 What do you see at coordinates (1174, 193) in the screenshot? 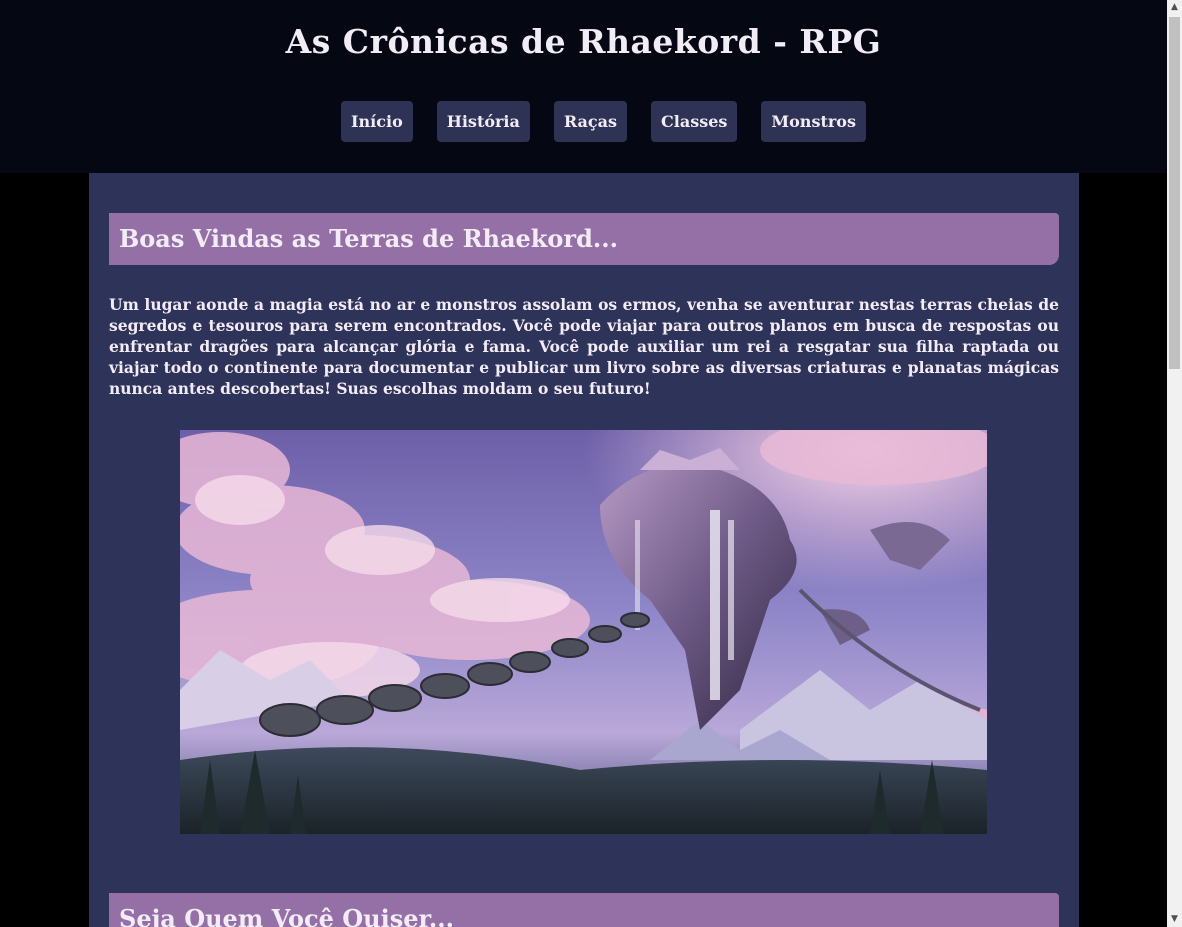
I see `scrollbar-thumb` at bounding box center [1174, 193].